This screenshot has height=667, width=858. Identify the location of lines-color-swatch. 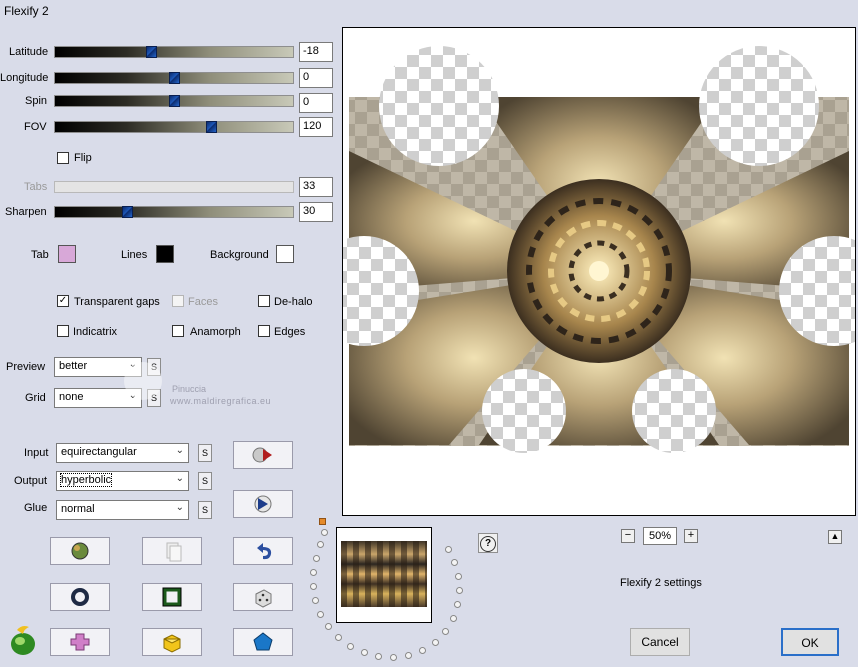
(165, 254).